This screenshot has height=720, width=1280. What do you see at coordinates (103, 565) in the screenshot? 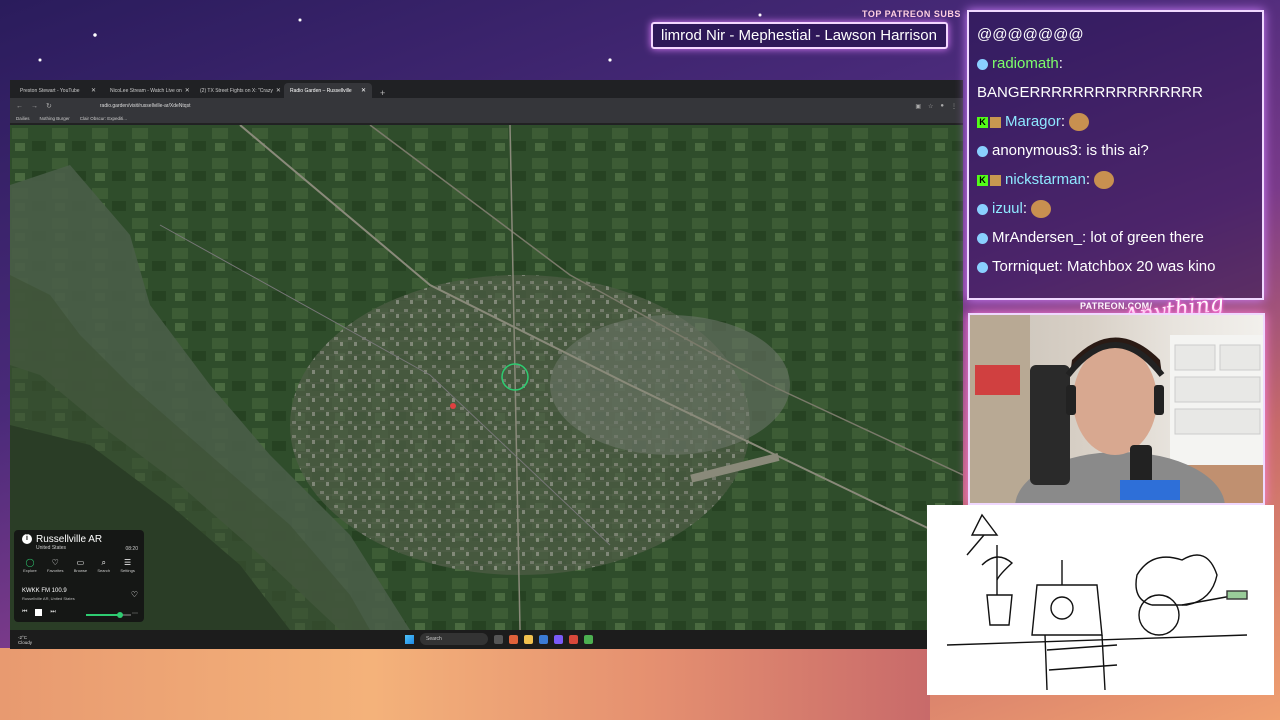
I see `nav-search: ⌕ Search` at bounding box center [103, 565].